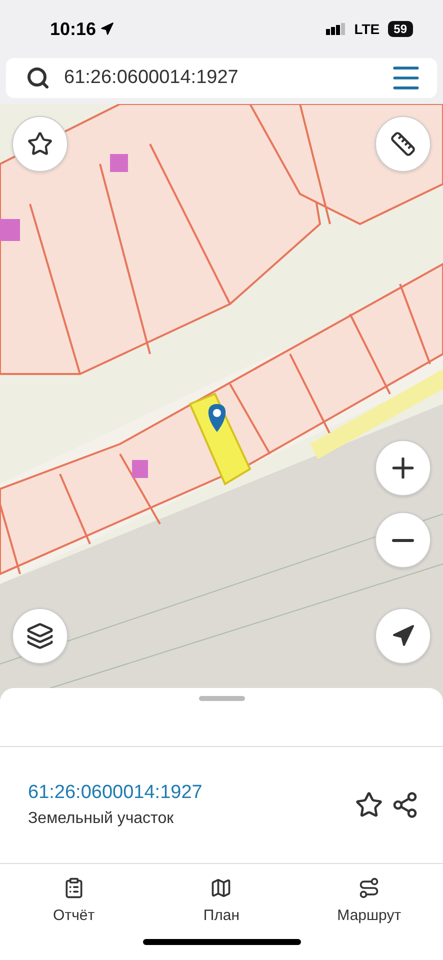 The image size is (443, 960). Describe the element at coordinates (336, 29) in the screenshot. I see `signal-icon` at that location.